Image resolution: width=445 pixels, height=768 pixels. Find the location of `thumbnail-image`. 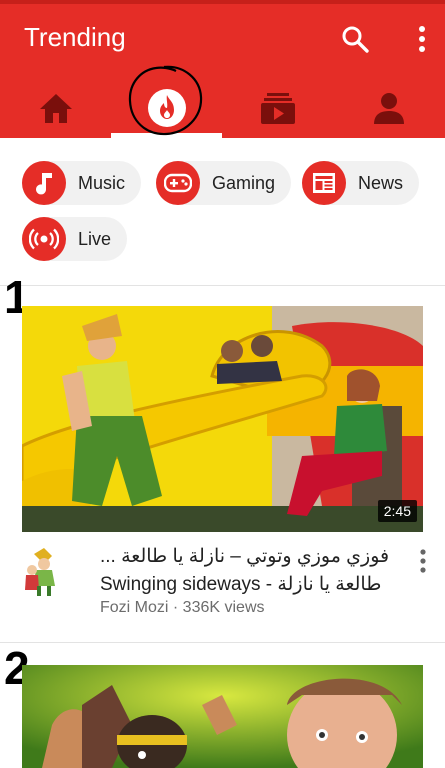

thumbnail-image is located at coordinates (222, 716).